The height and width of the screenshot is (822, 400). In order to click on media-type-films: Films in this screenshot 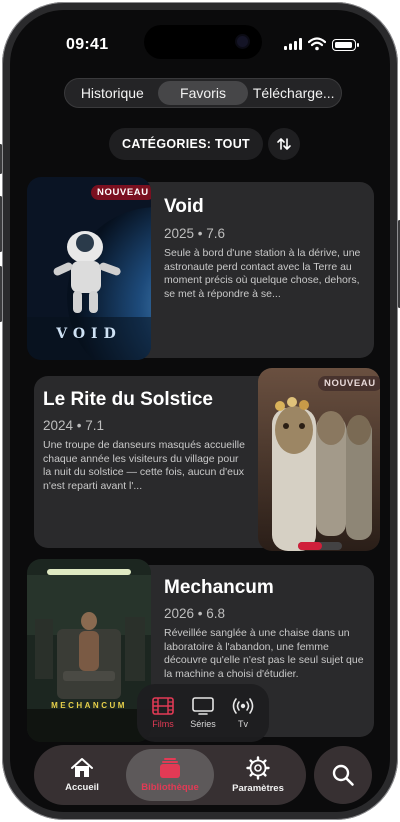, I will do `click(163, 713)`.